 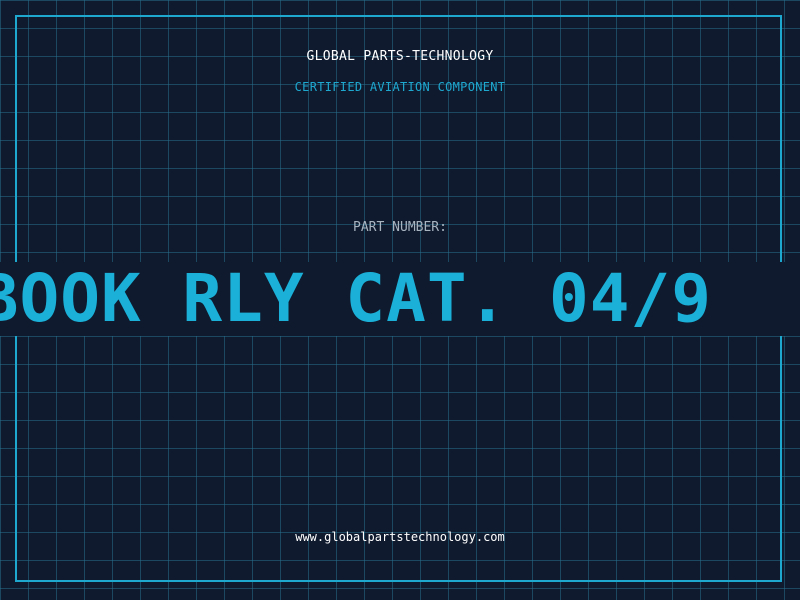 What do you see at coordinates (400, 227) in the screenshot?
I see `part-number-label: PART NUMBER:` at bounding box center [400, 227].